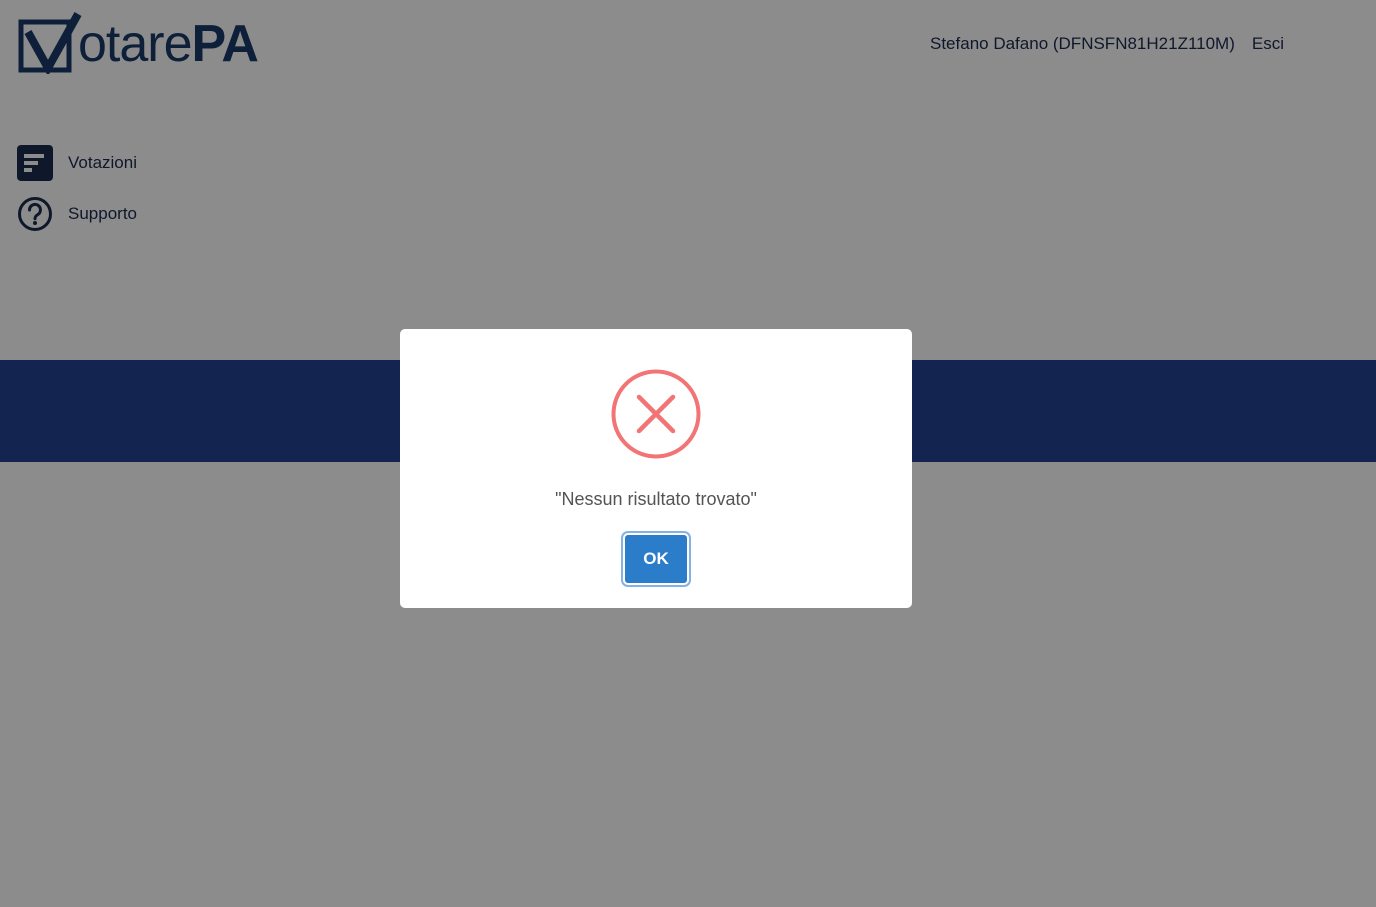  Describe the element at coordinates (656, 468) in the screenshot. I see `alert-dialog: "Nessun risultato trovato" OK` at that location.